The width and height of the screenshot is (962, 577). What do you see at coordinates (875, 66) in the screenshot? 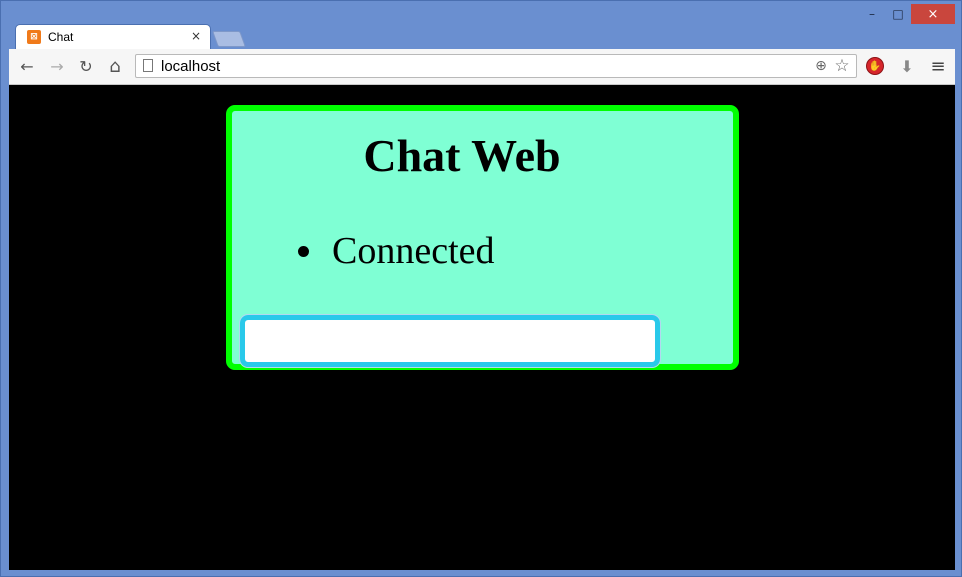
I see `stop-extension-icon: ✋` at bounding box center [875, 66].